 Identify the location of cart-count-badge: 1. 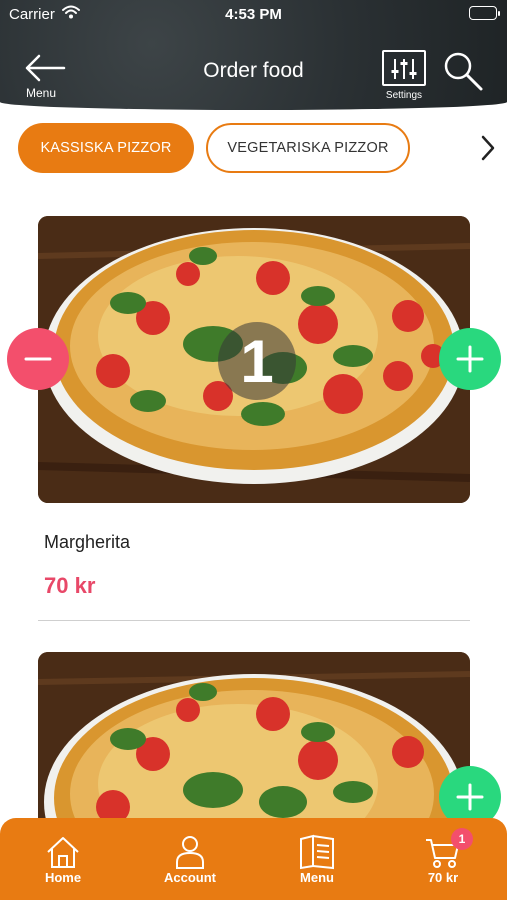
(462, 839).